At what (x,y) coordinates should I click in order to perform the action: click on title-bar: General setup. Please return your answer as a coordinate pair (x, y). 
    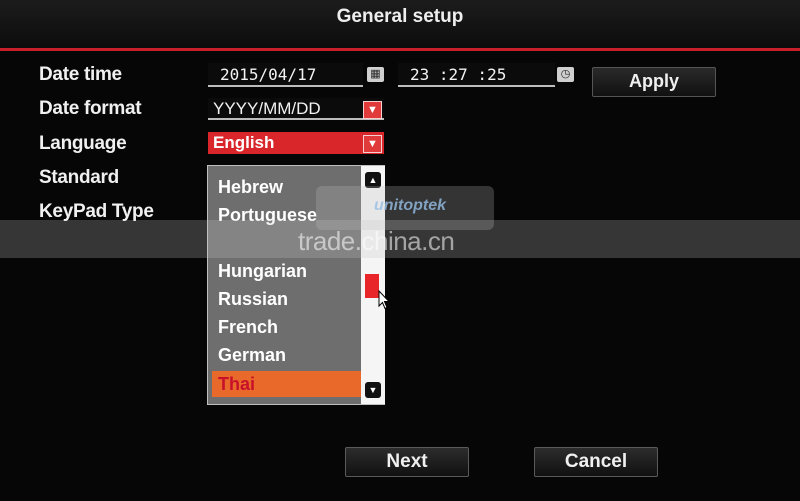
    Looking at the image, I should click on (400, 25).